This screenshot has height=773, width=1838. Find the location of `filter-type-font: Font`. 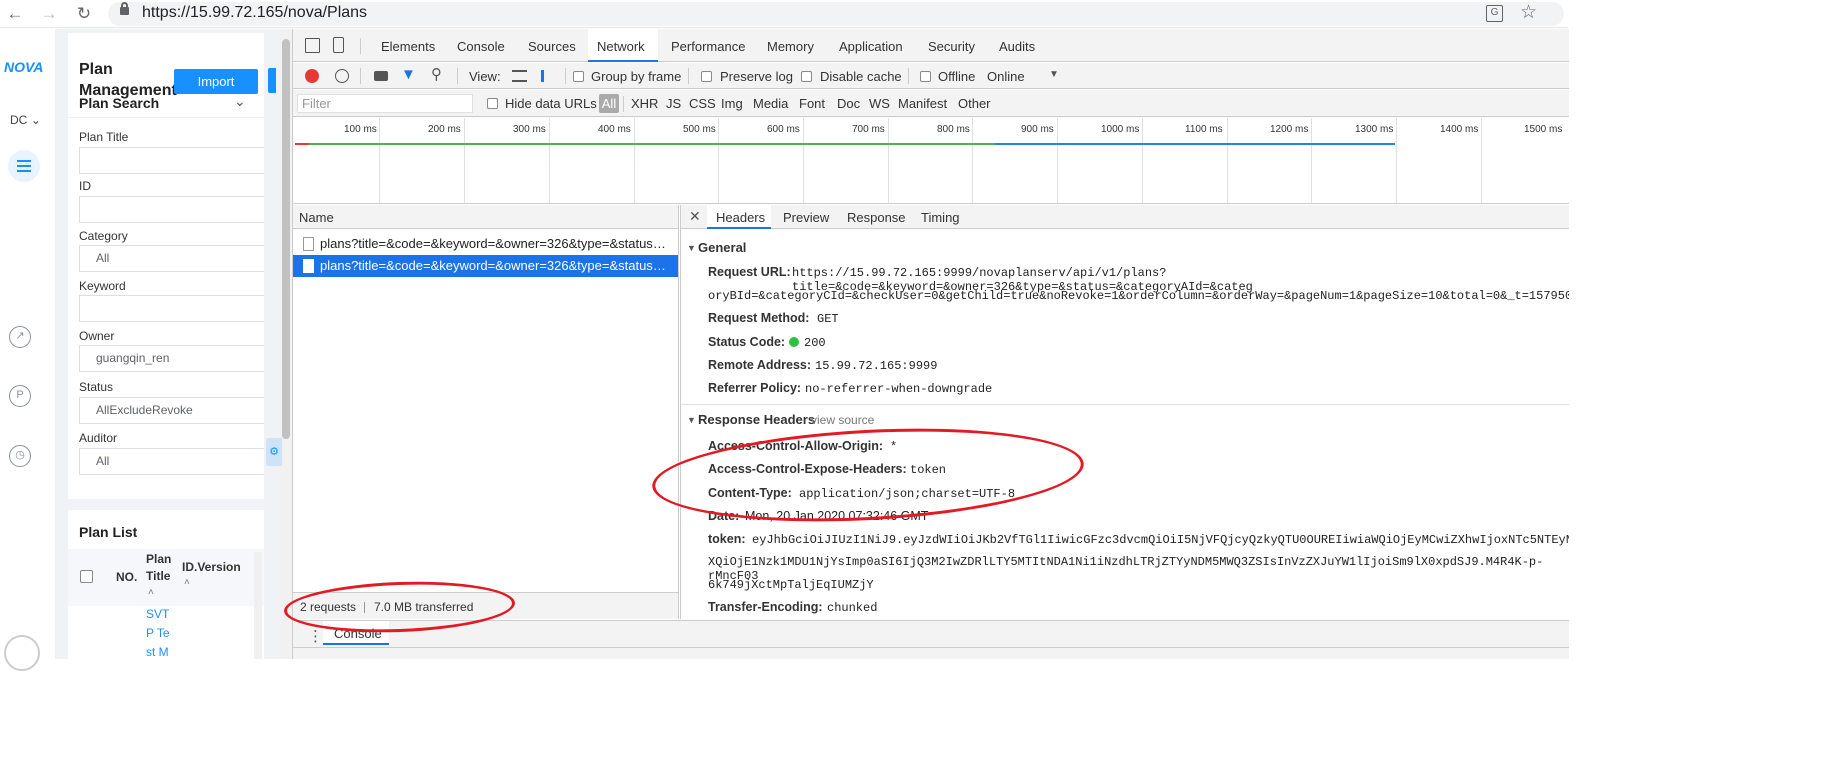

filter-type-font: Font is located at coordinates (812, 103).